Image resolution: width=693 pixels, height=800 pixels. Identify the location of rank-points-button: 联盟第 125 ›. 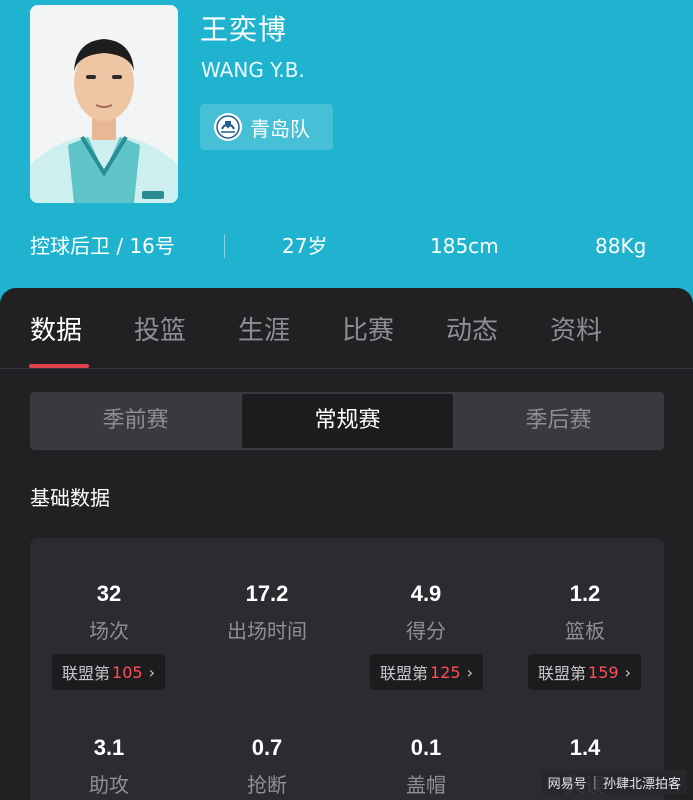
(426, 672).